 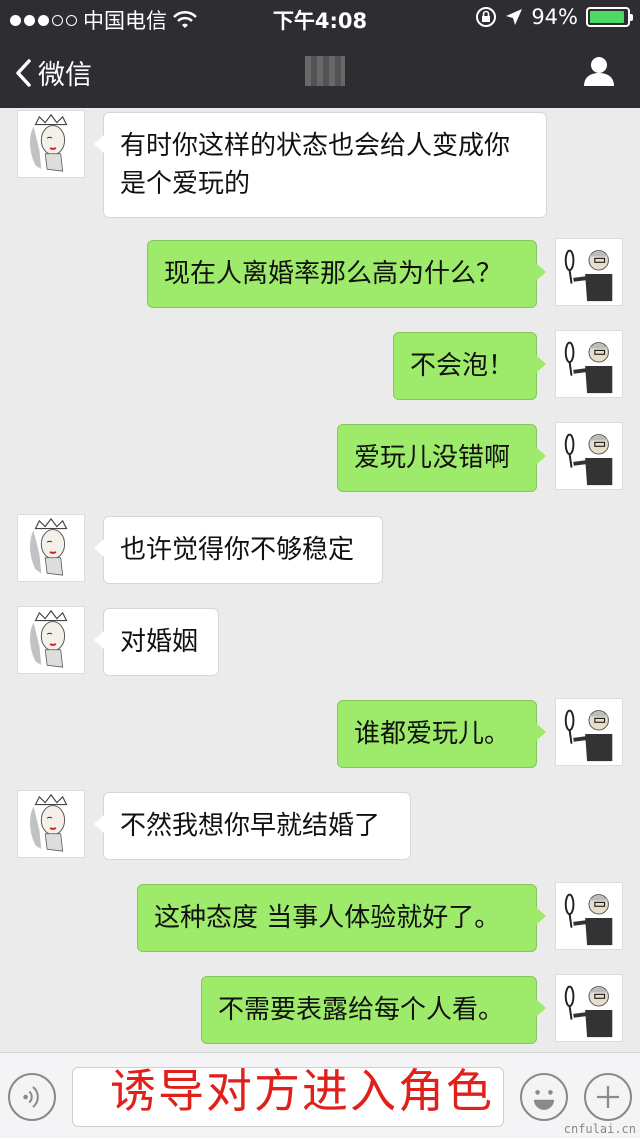 What do you see at coordinates (544, 1097) in the screenshot?
I see `emoji-icon` at bounding box center [544, 1097].